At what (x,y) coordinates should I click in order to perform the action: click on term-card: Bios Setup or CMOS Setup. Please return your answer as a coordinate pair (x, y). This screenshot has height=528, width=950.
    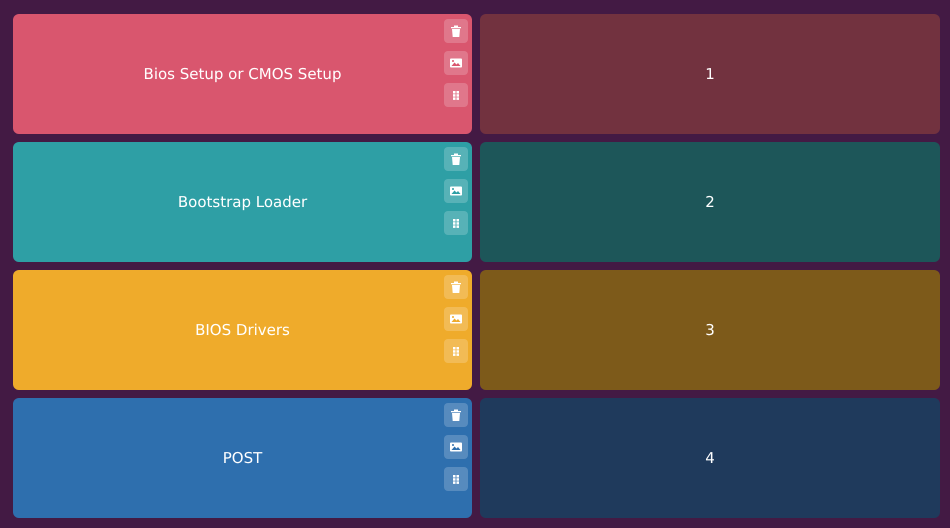
    Looking at the image, I should click on (242, 74).